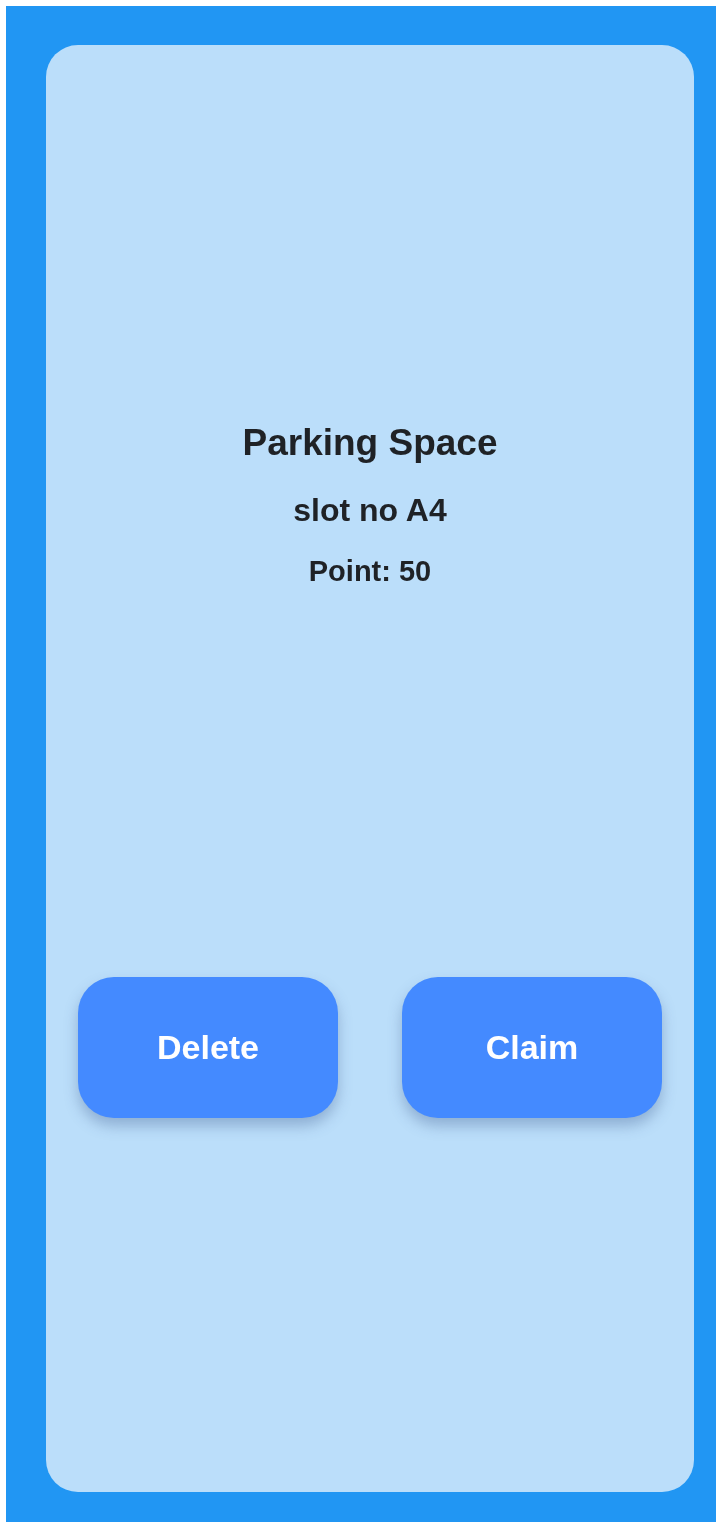 Image resolution: width=728 pixels, height=1526 pixels. I want to click on action-button: Claim, so click(532, 1047).